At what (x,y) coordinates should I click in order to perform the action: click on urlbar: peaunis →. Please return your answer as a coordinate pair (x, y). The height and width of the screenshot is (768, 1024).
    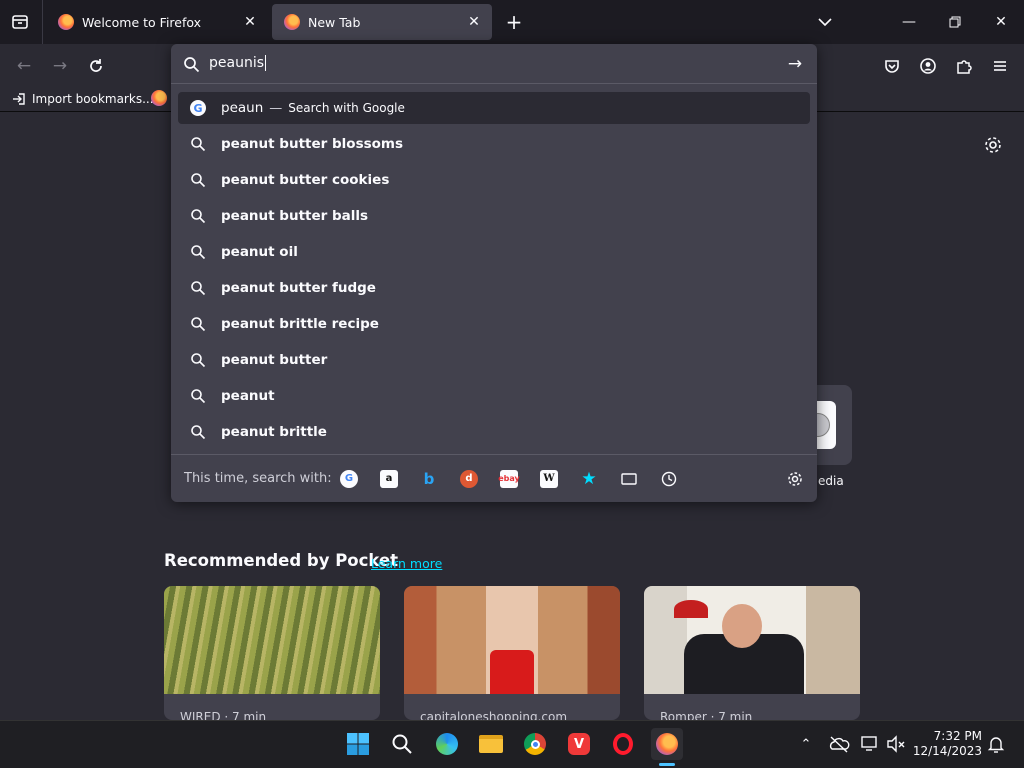
    Looking at the image, I should click on (494, 64).